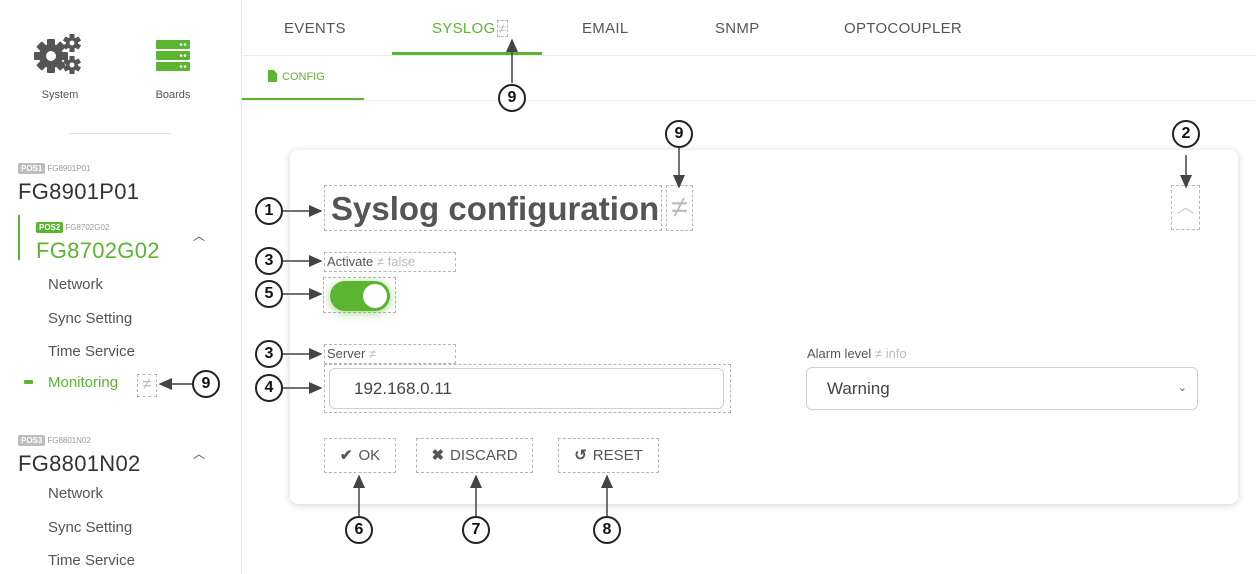 This screenshot has height=574, width=1256. I want to click on close-icon: ✖, so click(438, 455).